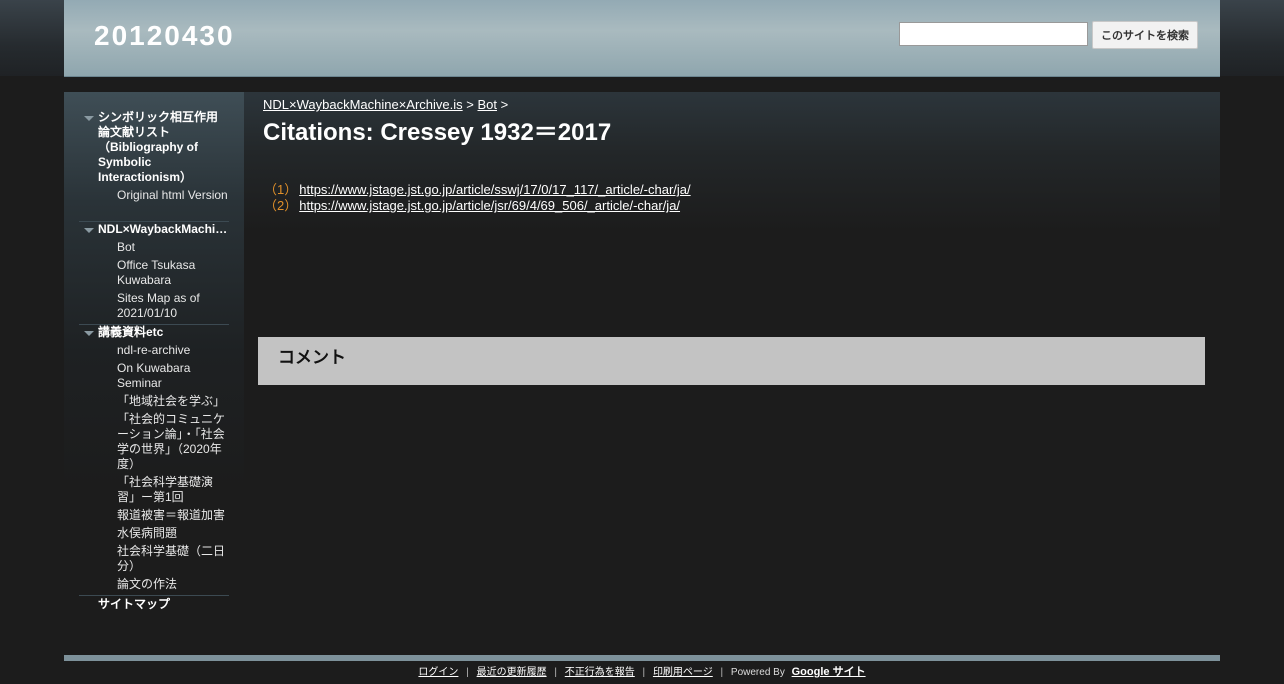  What do you see at coordinates (174, 490) in the screenshot?
I see `sidebar-item-social-science-seminar: 「社会科学基礎演習」ー第1回` at bounding box center [174, 490].